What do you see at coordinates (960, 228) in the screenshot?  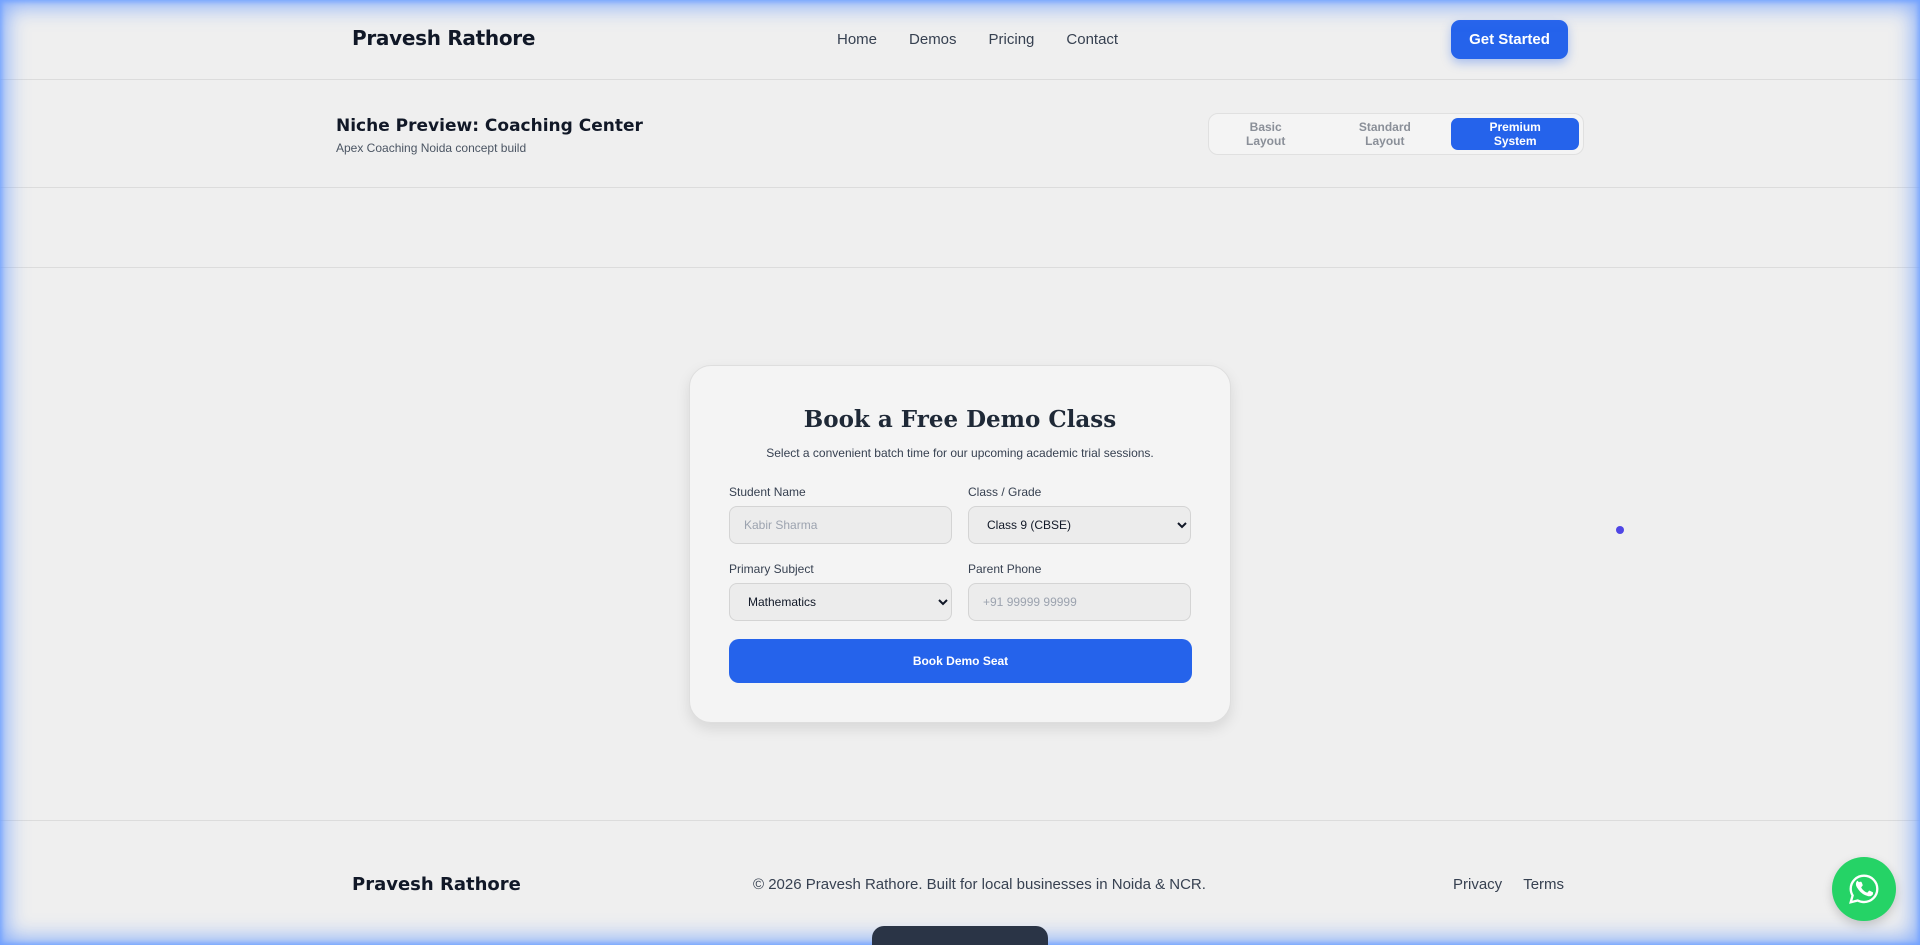 I see `empty-section` at bounding box center [960, 228].